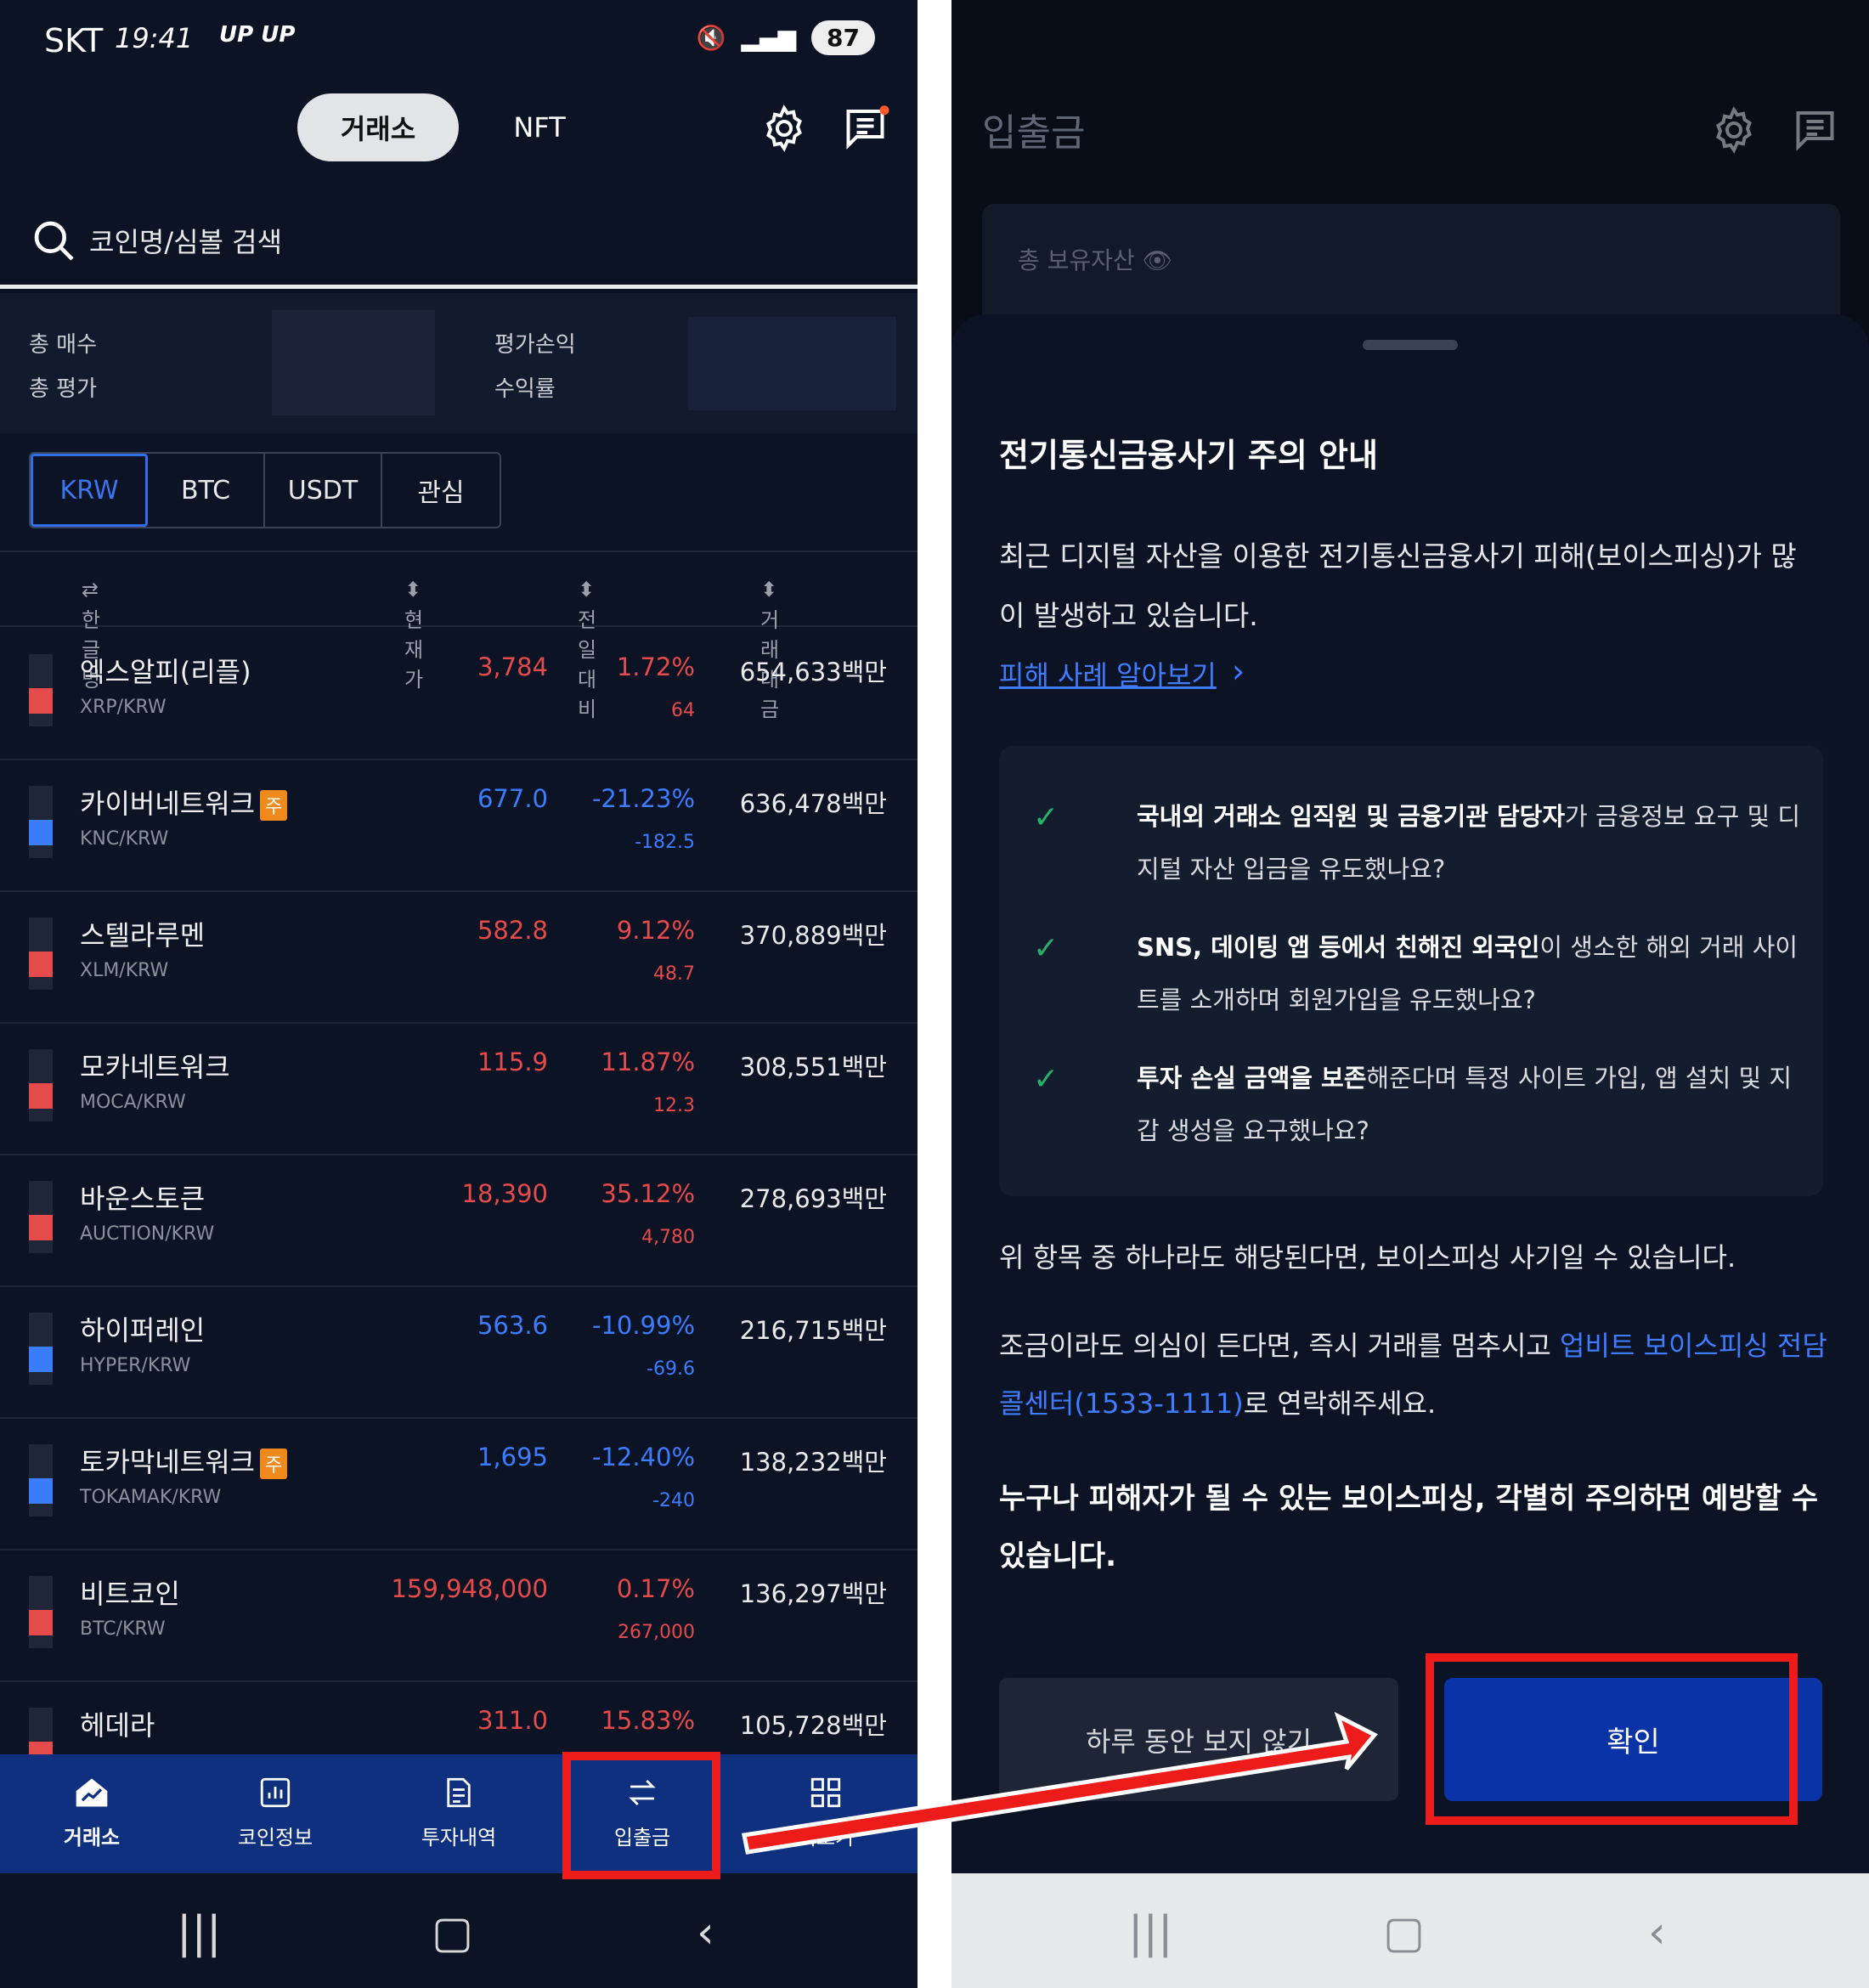  What do you see at coordinates (470, 1588) in the screenshot?
I see `coin-price: 159,948,000` at bounding box center [470, 1588].